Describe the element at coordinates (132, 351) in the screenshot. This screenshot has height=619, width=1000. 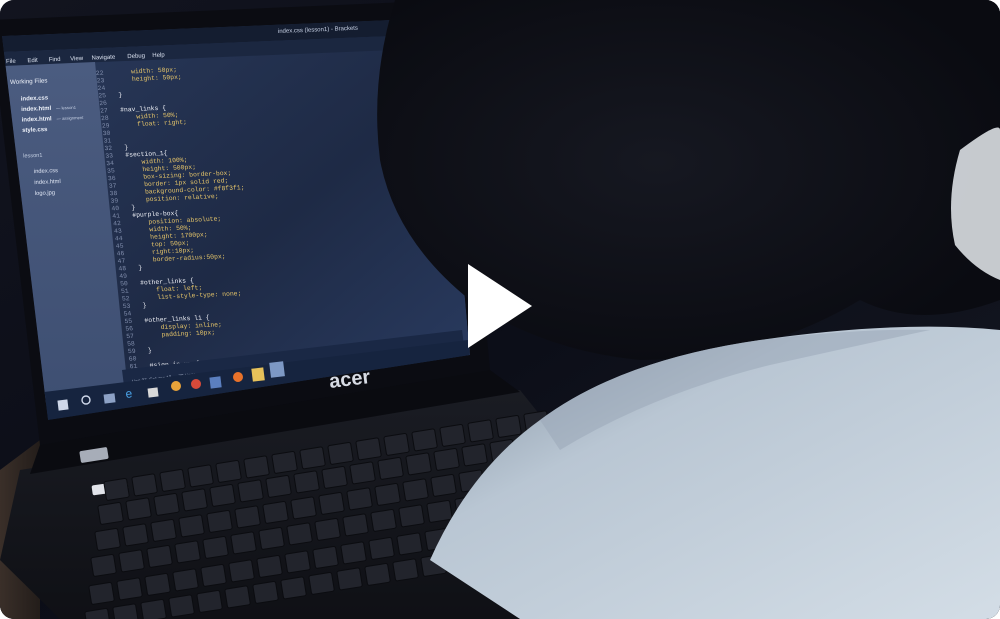
I see `code-line-number: 59` at that location.